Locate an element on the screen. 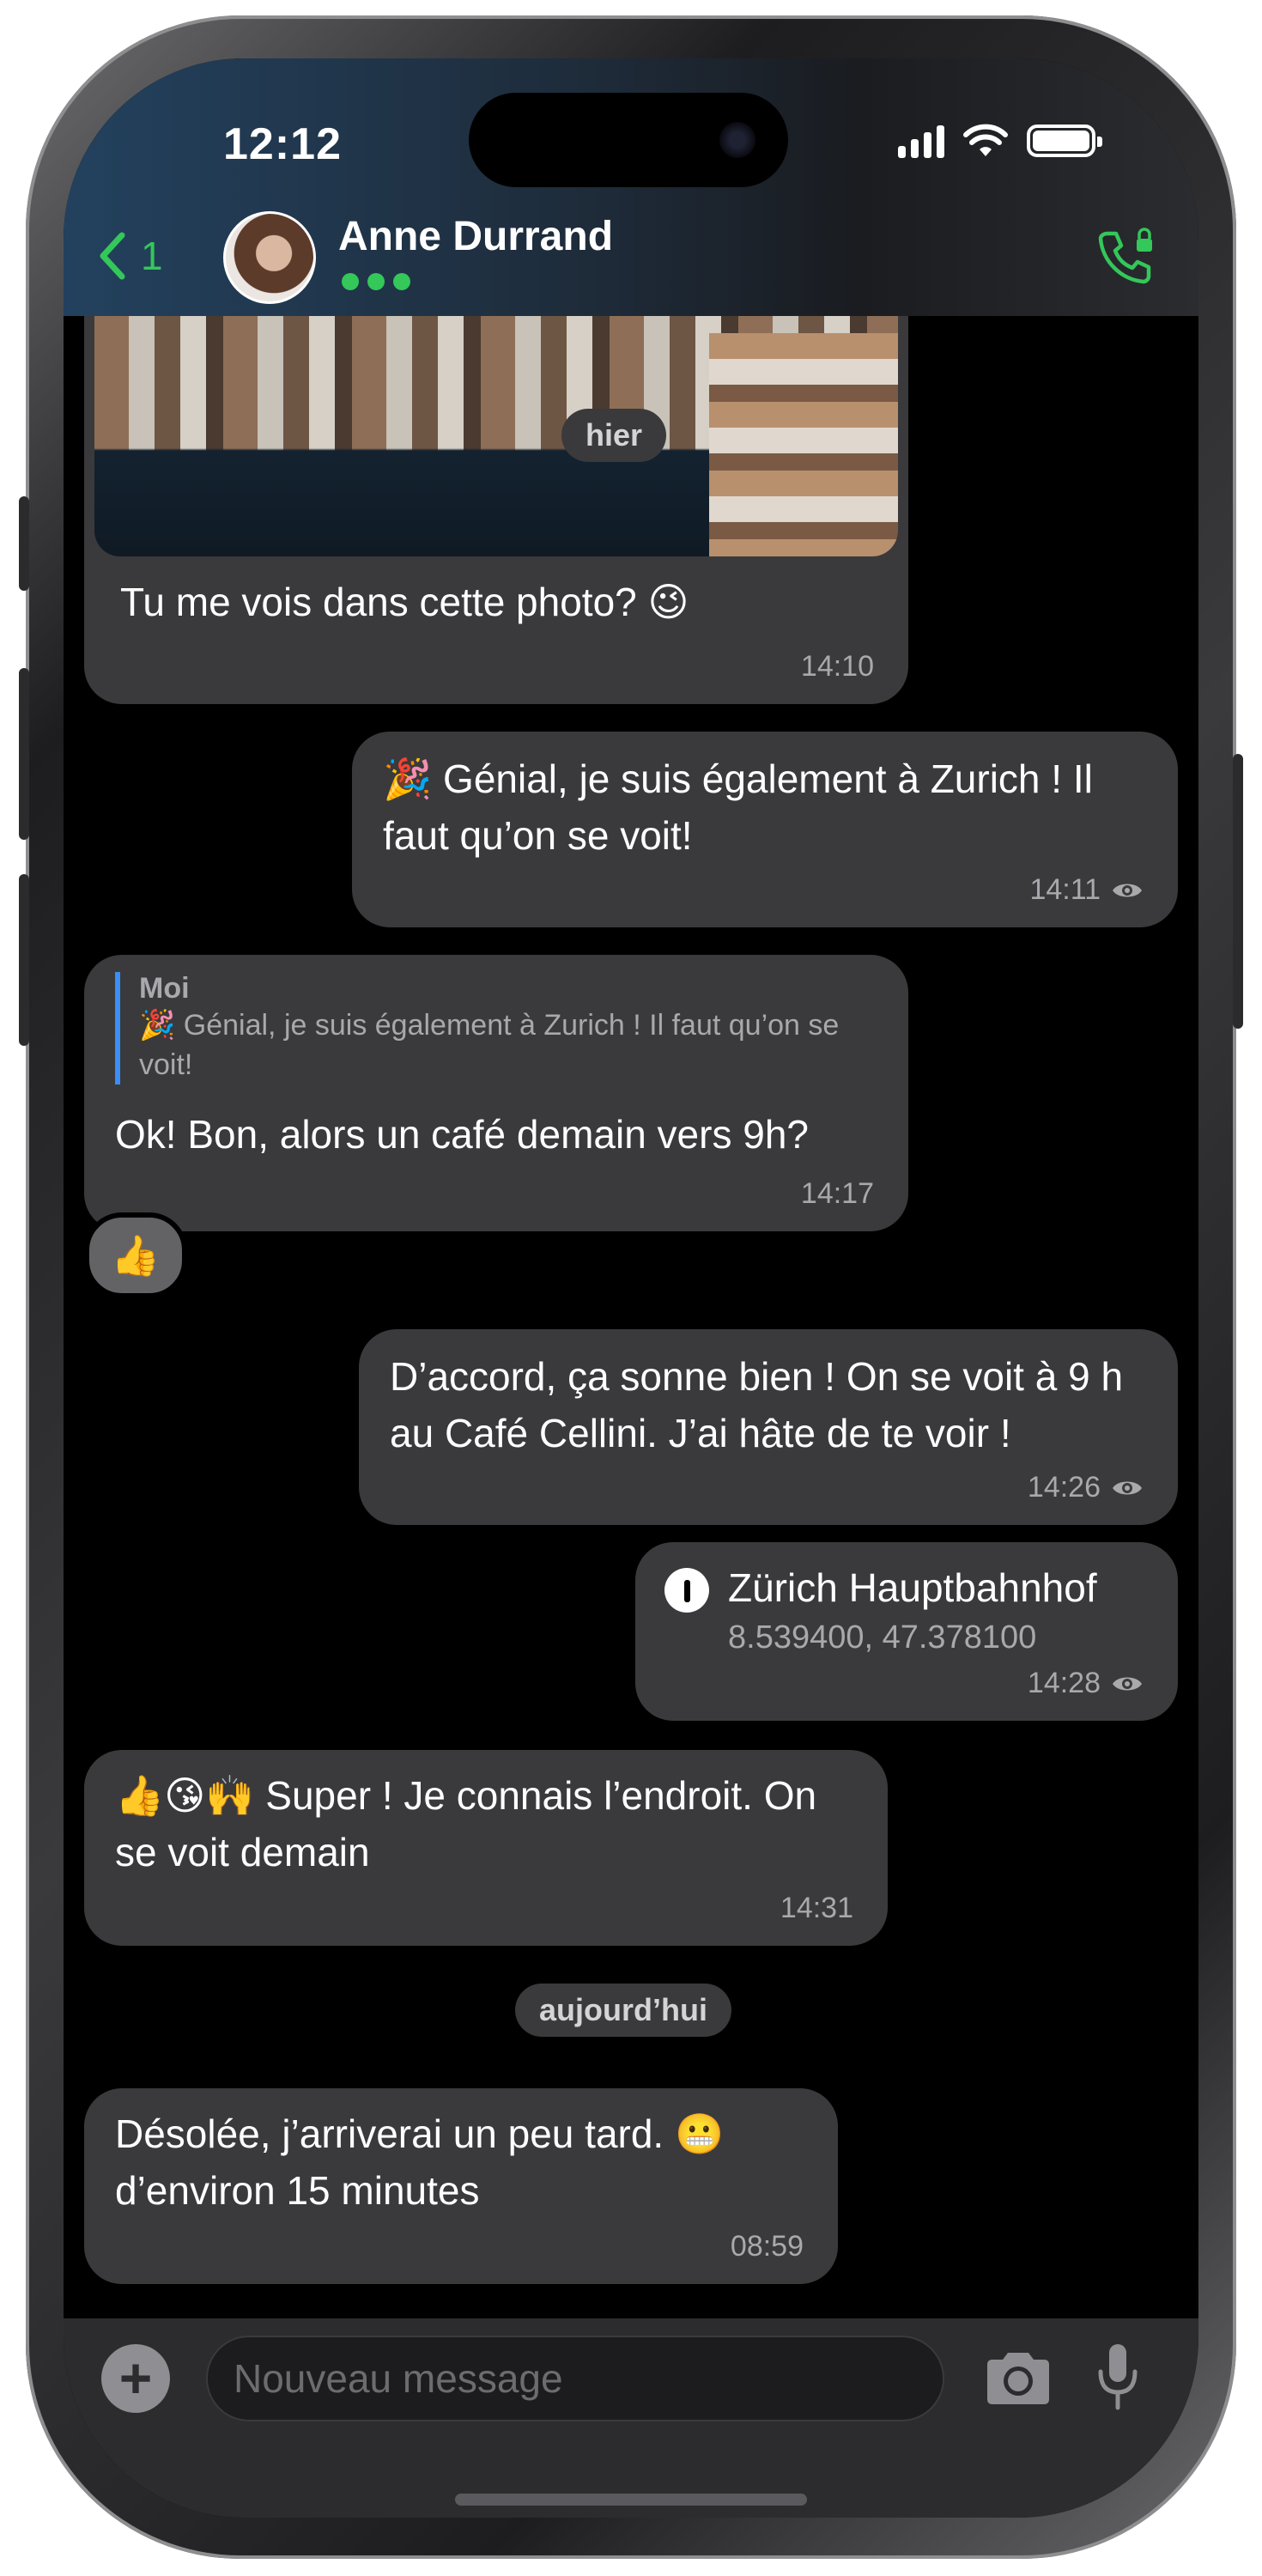 This screenshot has height=2576, width=1262. reply-author: Moi is located at coordinates (164, 988).